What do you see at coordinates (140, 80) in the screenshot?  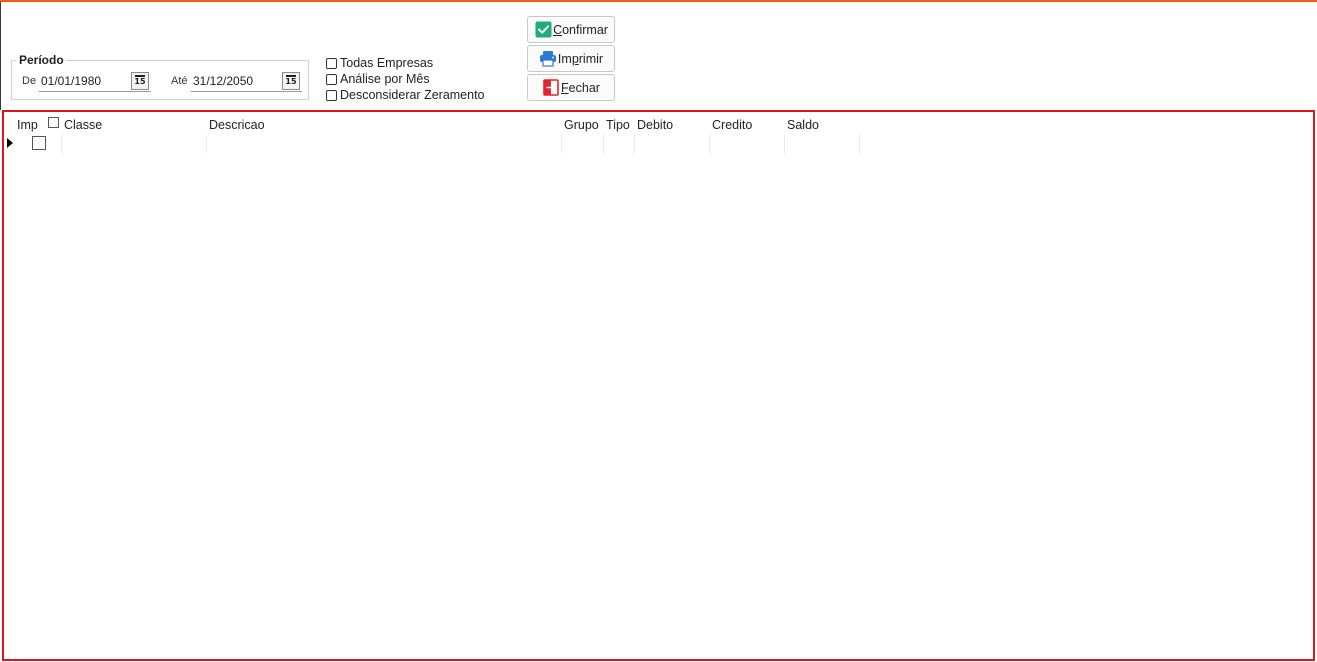 I see `calendar-from-icon: 15` at bounding box center [140, 80].